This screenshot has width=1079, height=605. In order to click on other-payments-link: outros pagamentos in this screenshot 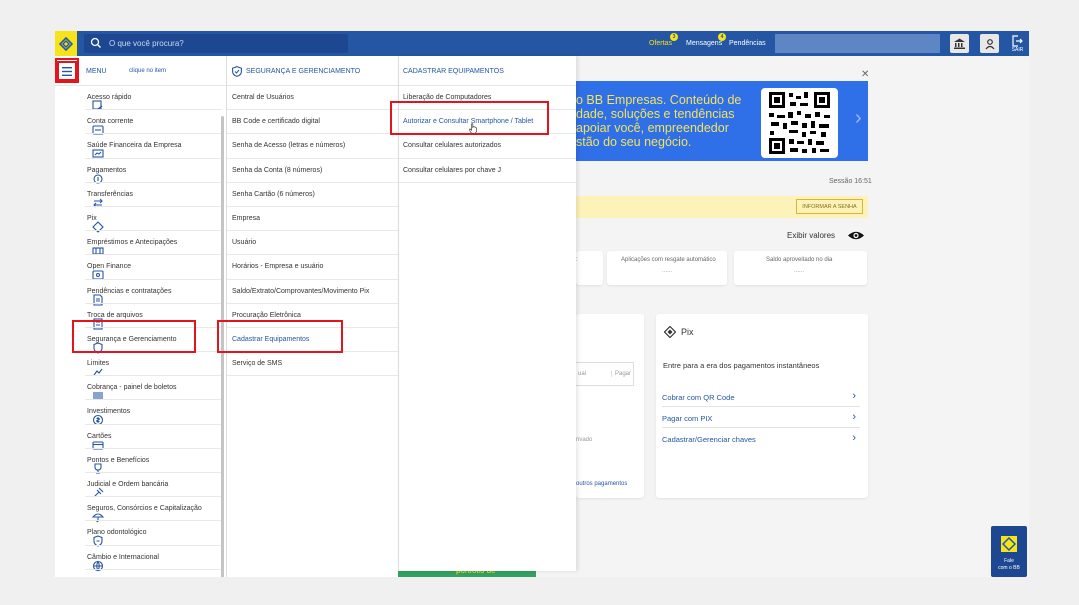, I will do `click(601, 484)`.